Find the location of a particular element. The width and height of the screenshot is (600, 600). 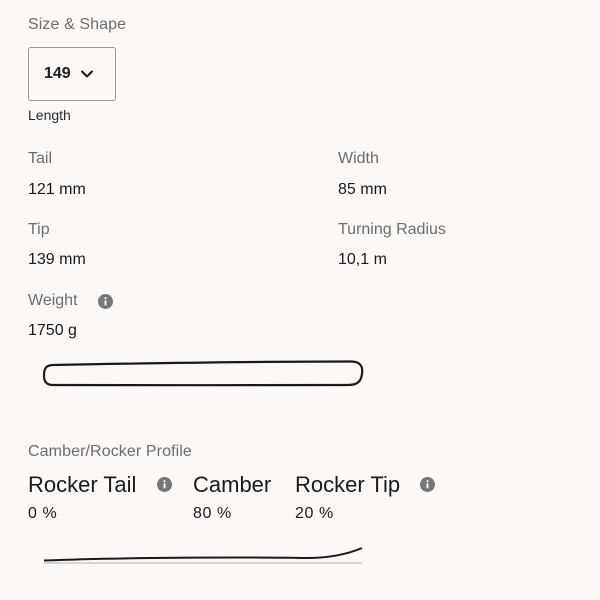

tip-label: Tip is located at coordinates (39, 229).